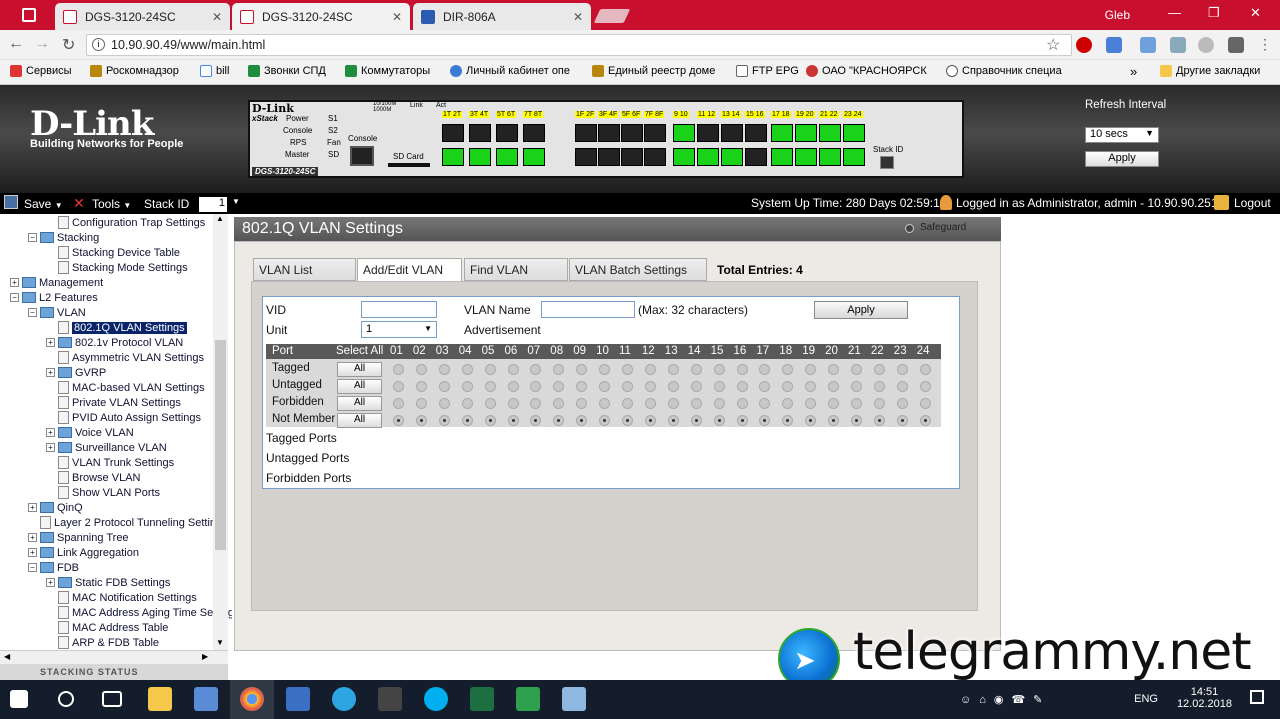 The height and width of the screenshot is (719, 1280). What do you see at coordinates (76, 372) in the screenshot?
I see `tree-item: + GVRP` at bounding box center [76, 372].